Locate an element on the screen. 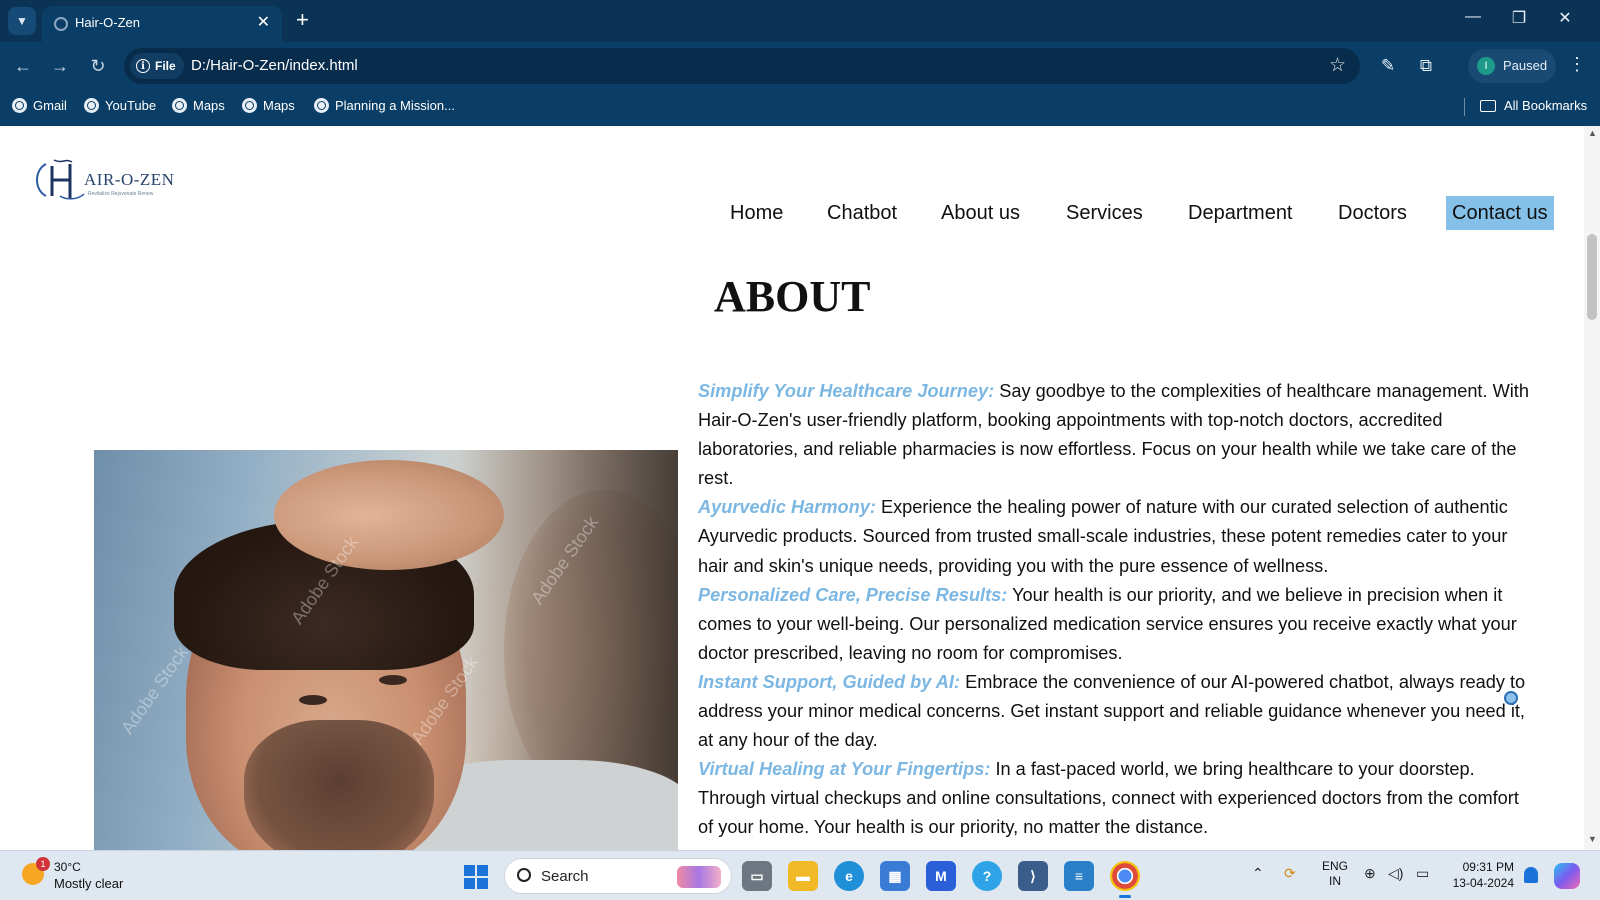 The height and width of the screenshot is (900, 1600). new-tab-plus-icon: + is located at coordinates (302, 20).